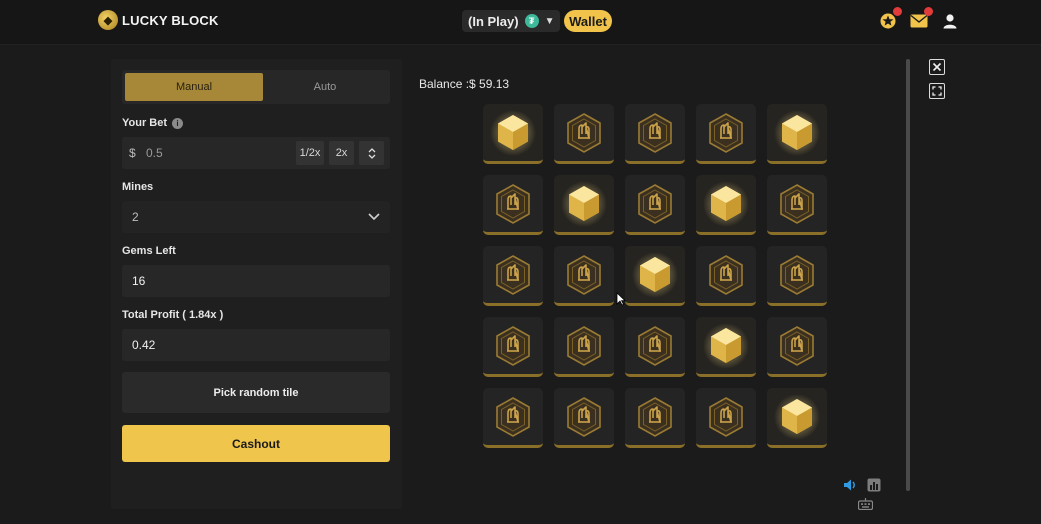 Image resolution: width=1041 pixels, height=524 pixels. What do you see at coordinates (145, 123) in the screenshot?
I see `bet-label: Your Bet` at bounding box center [145, 123].